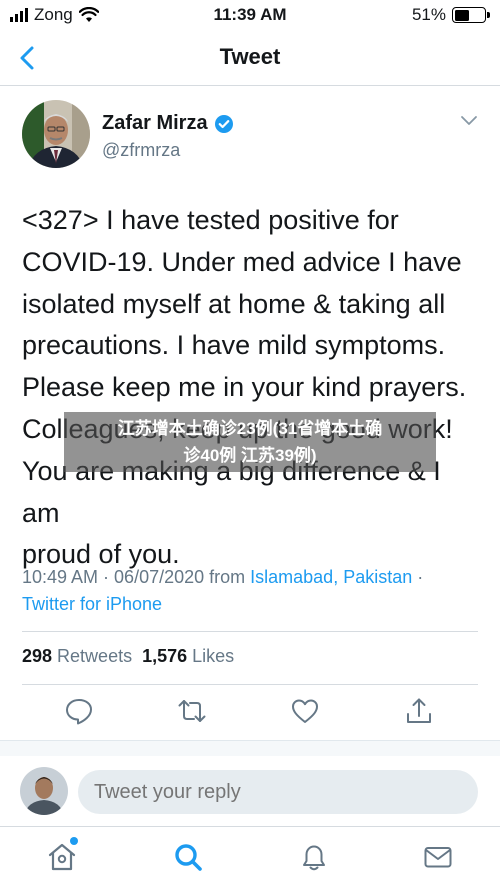 The width and height of the screenshot is (500, 889). Describe the element at coordinates (92, 656) in the screenshot. I see `retweets-label: Retweets` at that location.